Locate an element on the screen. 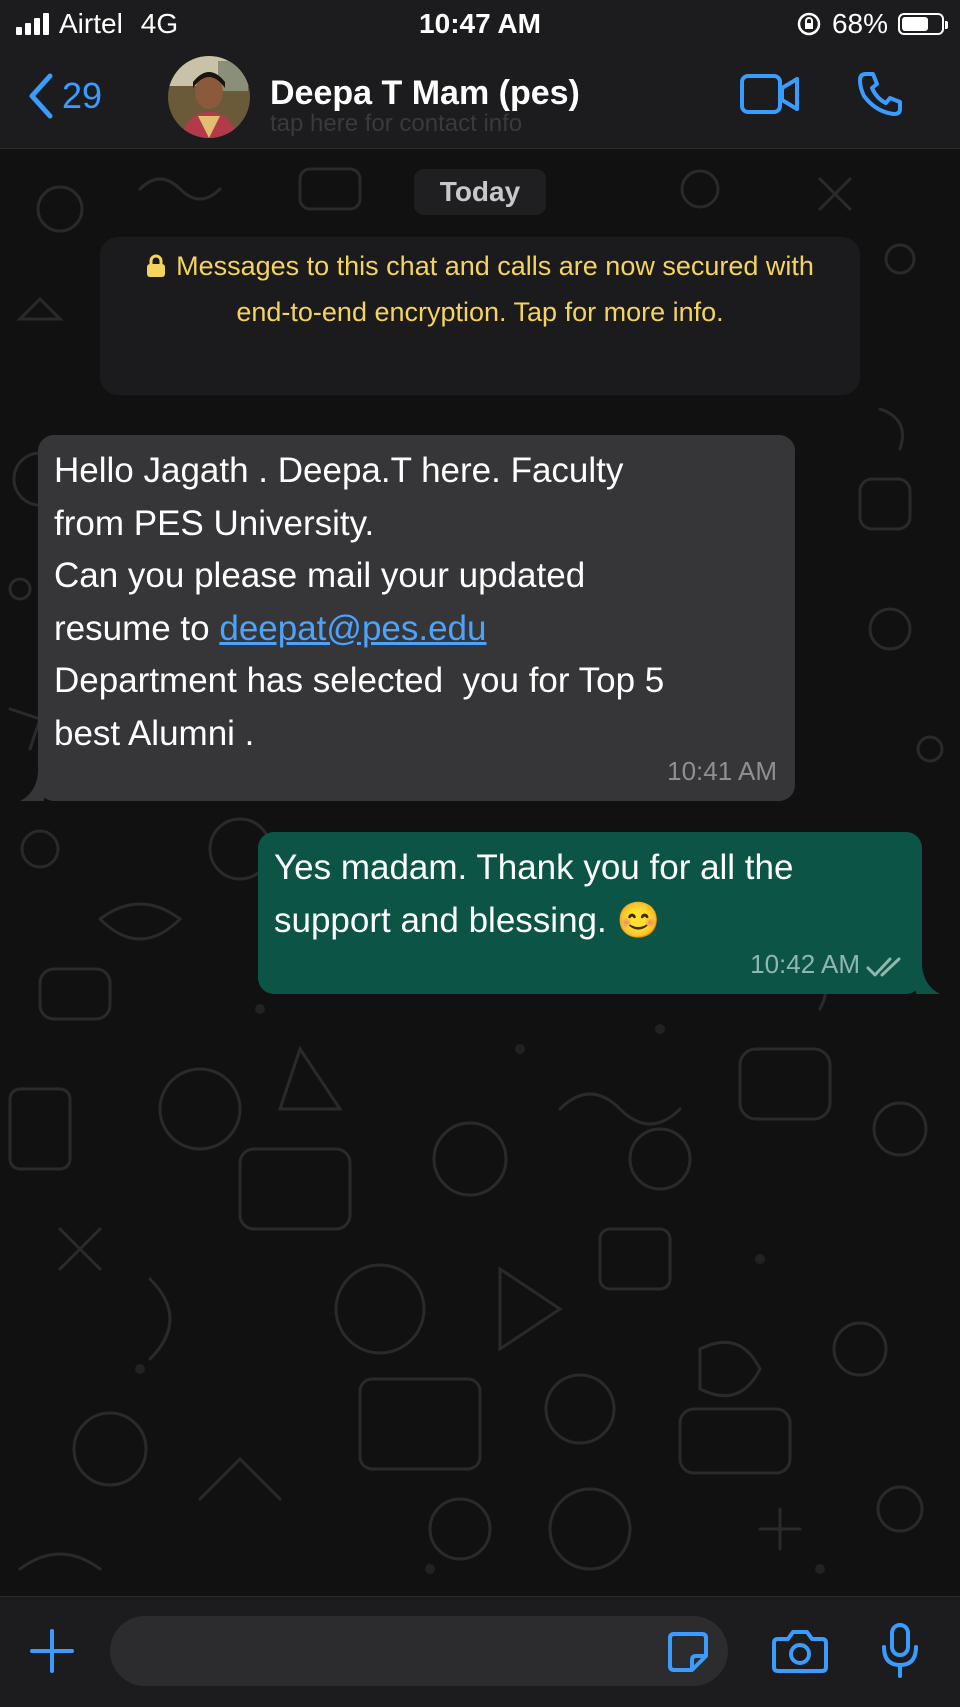 Image resolution: width=960 pixels, height=1707 pixels. message-time: 10:42 AM is located at coordinates (805, 964).